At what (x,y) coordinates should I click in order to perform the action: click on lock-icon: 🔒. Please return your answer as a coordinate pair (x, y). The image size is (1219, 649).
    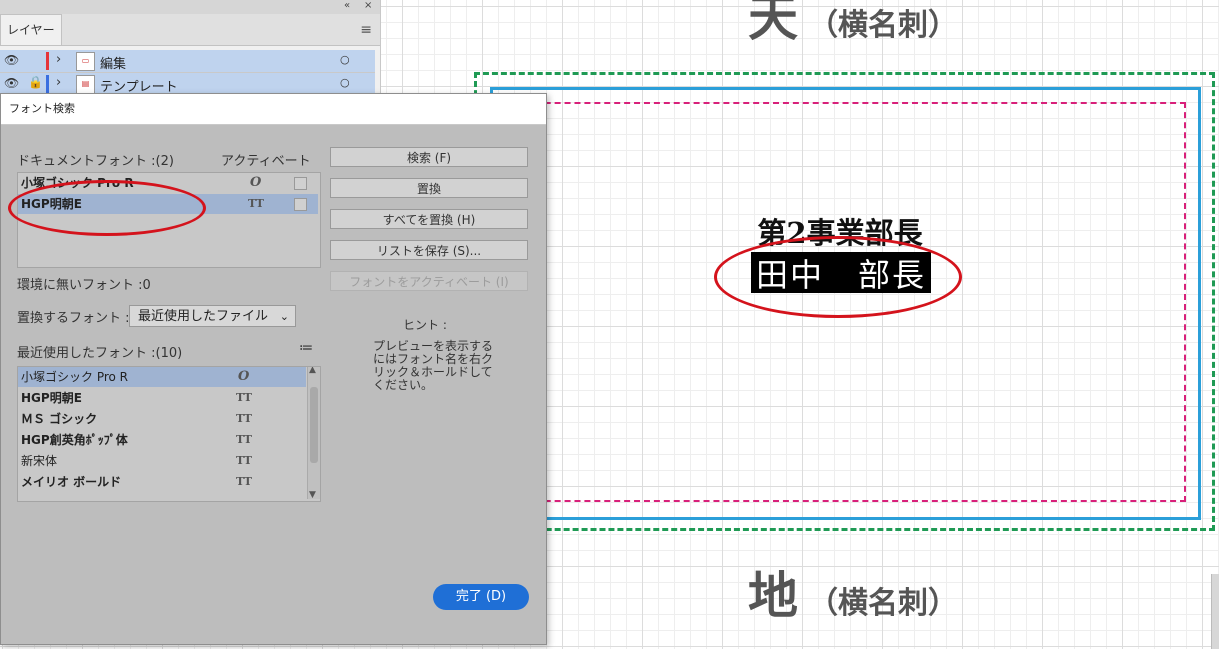
    Looking at the image, I should click on (35, 82).